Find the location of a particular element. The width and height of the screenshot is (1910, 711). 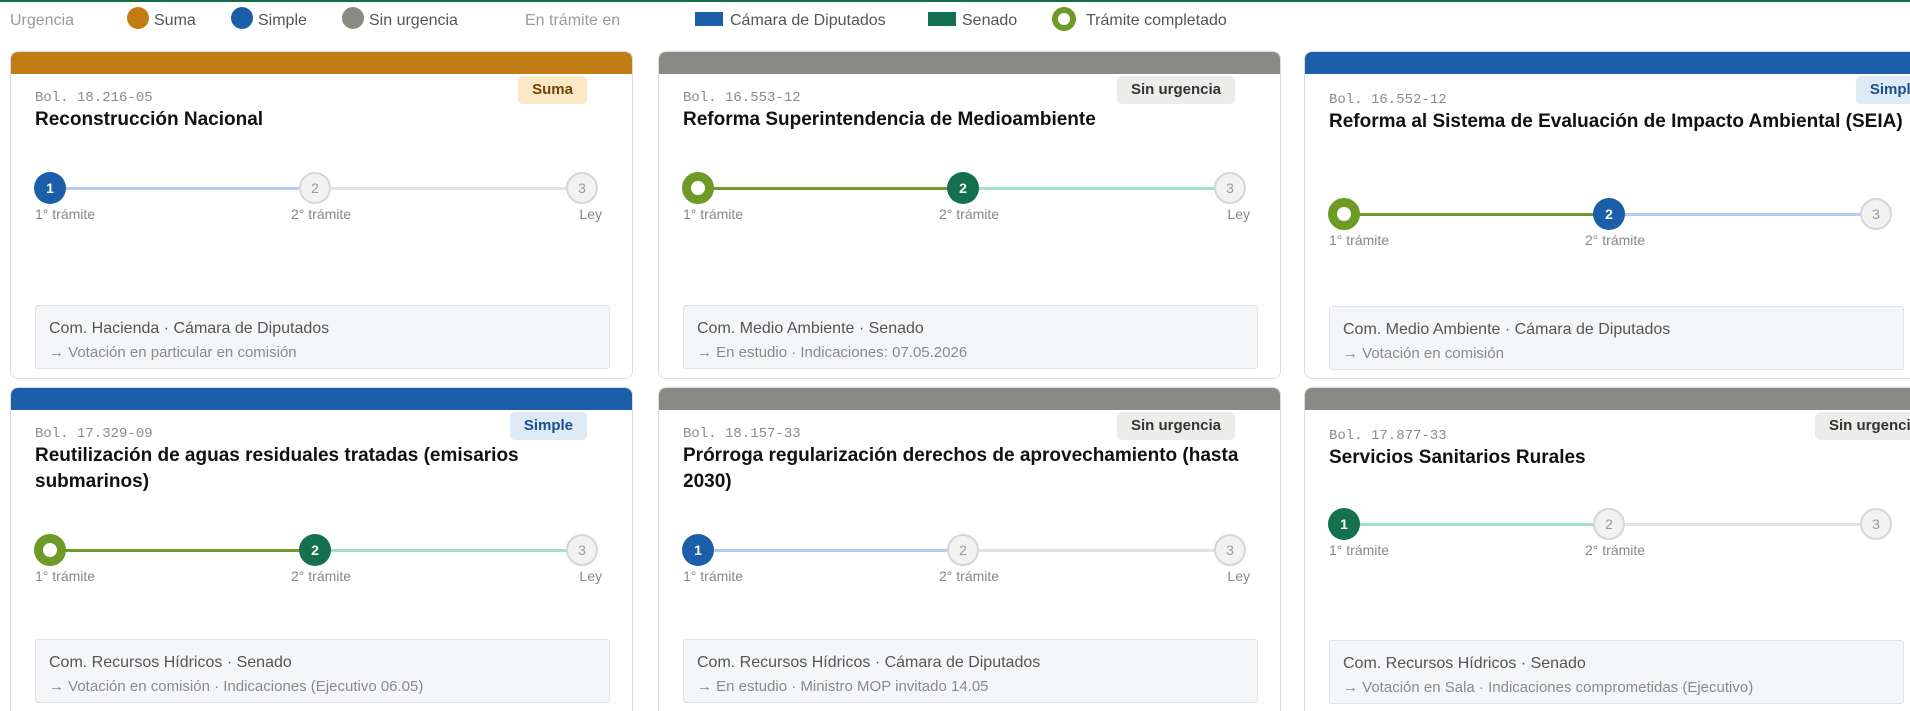

boletin-number: Bol. 16.552-12 is located at coordinates (1388, 100).